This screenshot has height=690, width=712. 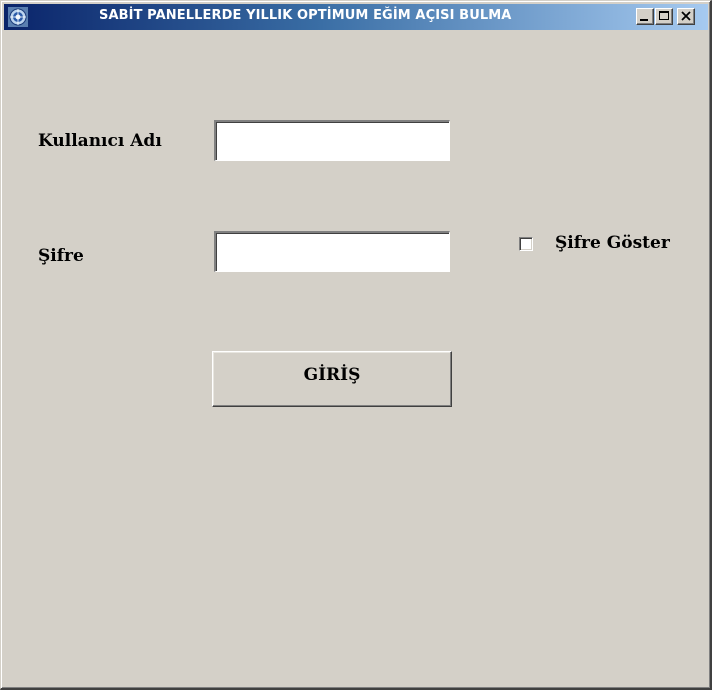 What do you see at coordinates (61, 256) in the screenshot?
I see `password-label: Şifre` at bounding box center [61, 256].